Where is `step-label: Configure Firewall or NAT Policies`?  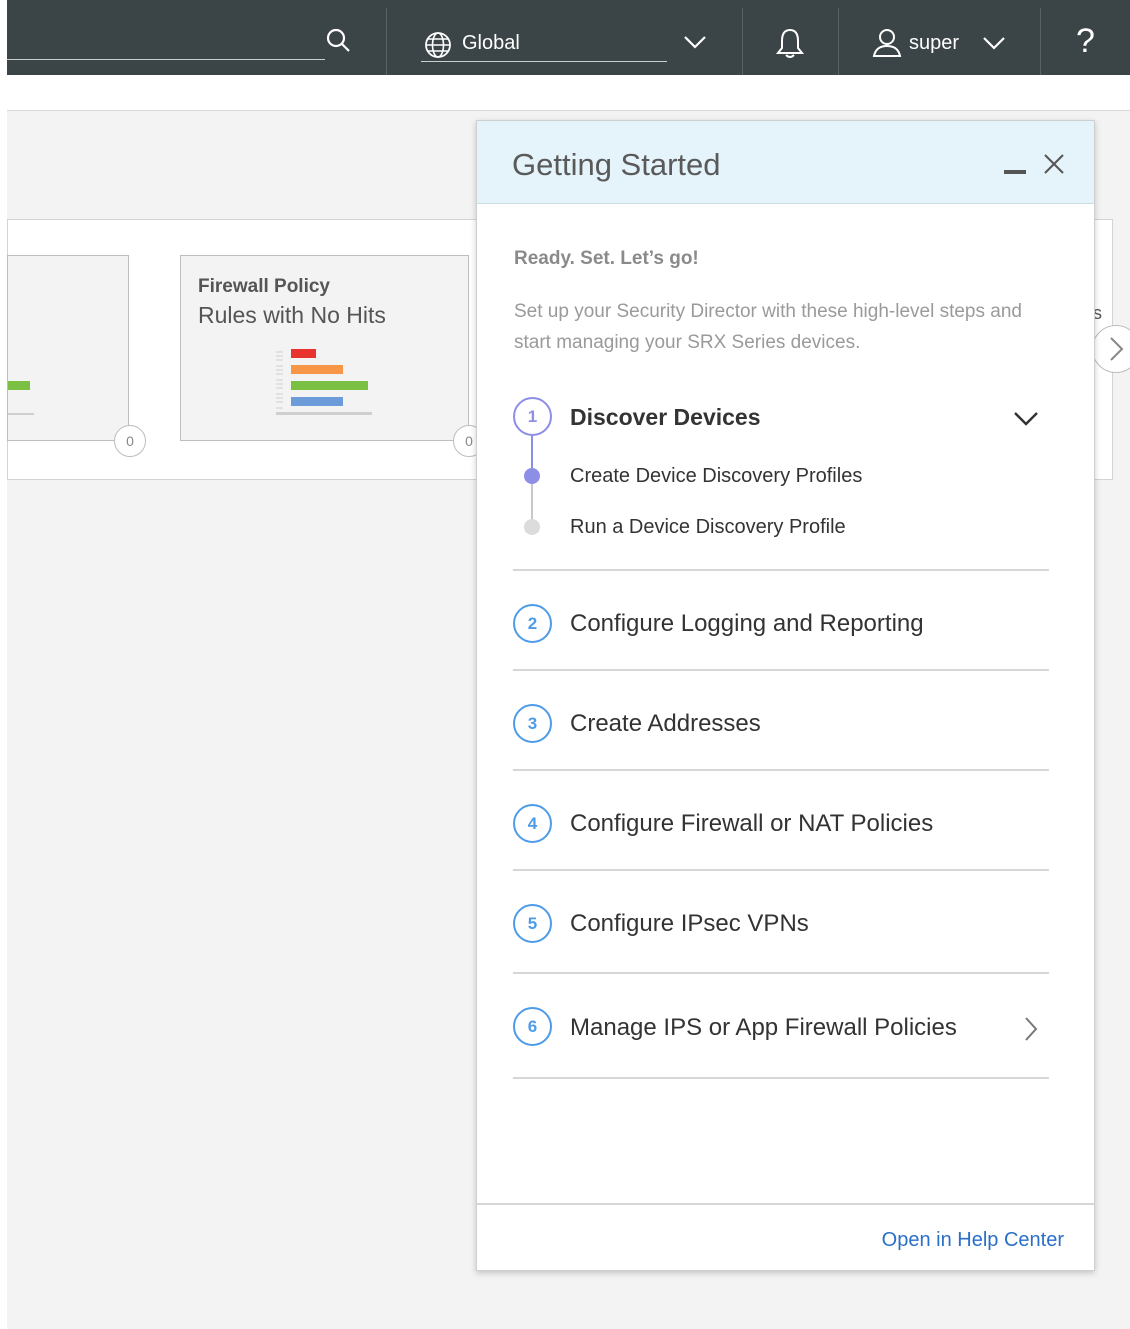 step-label: Configure Firewall or NAT Policies is located at coordinates (752, 823).